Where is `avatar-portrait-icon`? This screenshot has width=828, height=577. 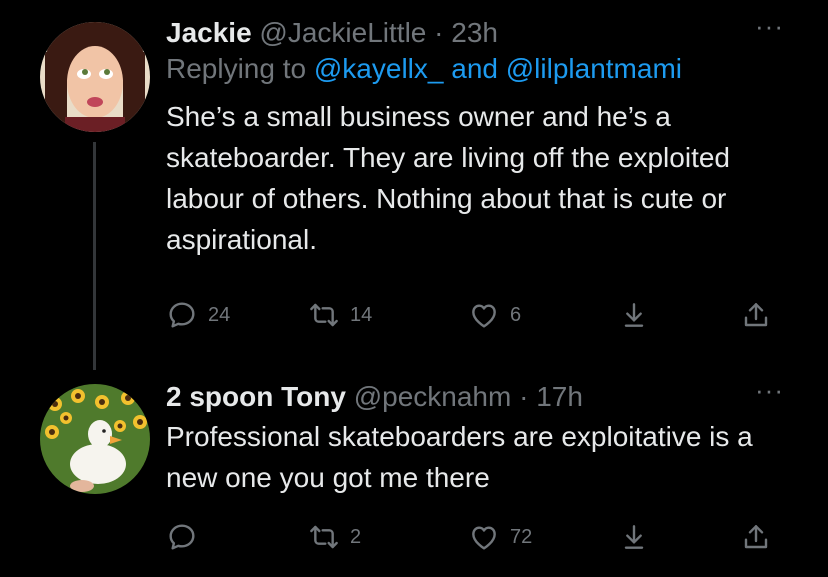
avatar-portrait-icon is located at coordinates (95, 77).